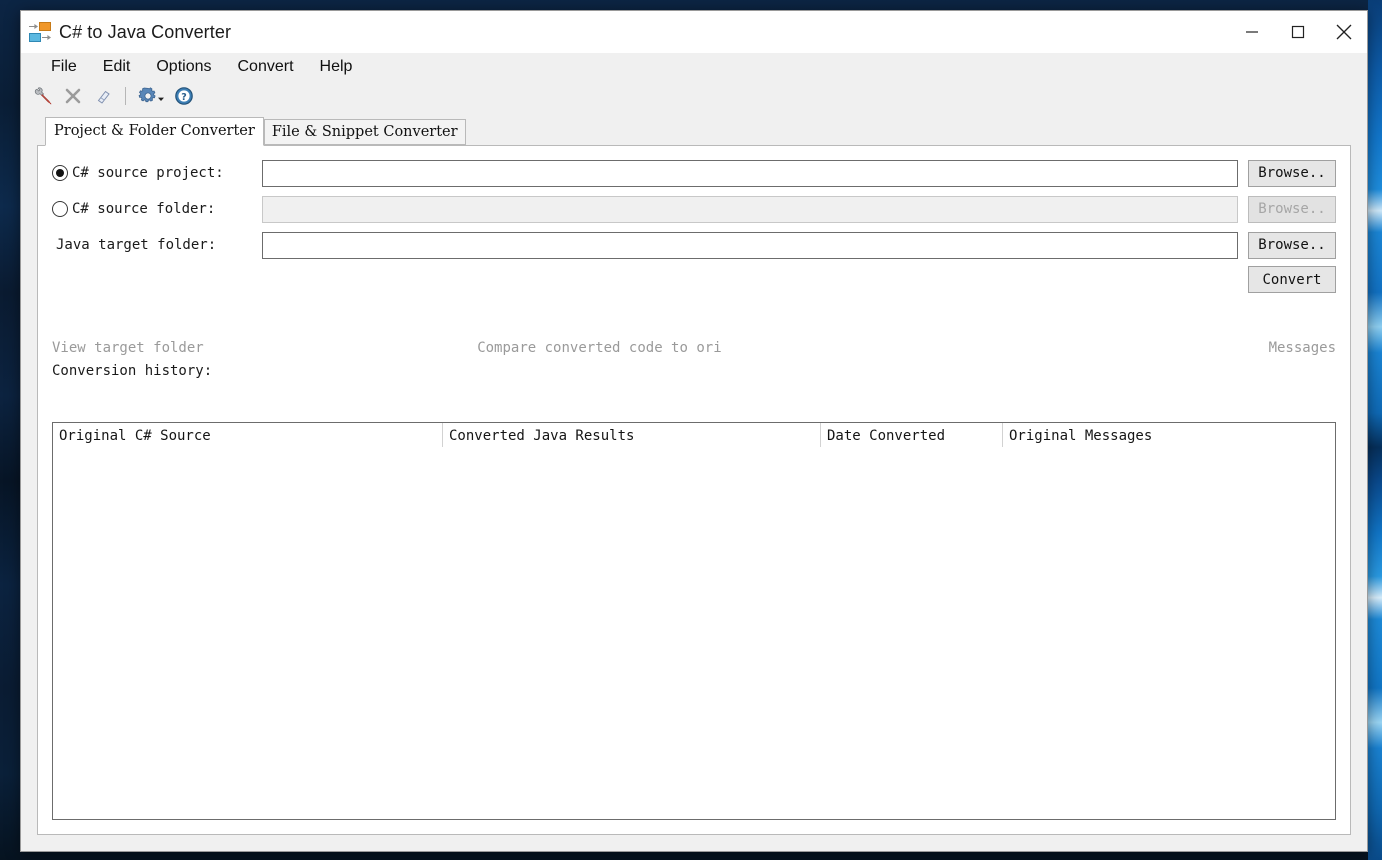  I want to click on source-project-label: C# source project:, so click(148, 173).